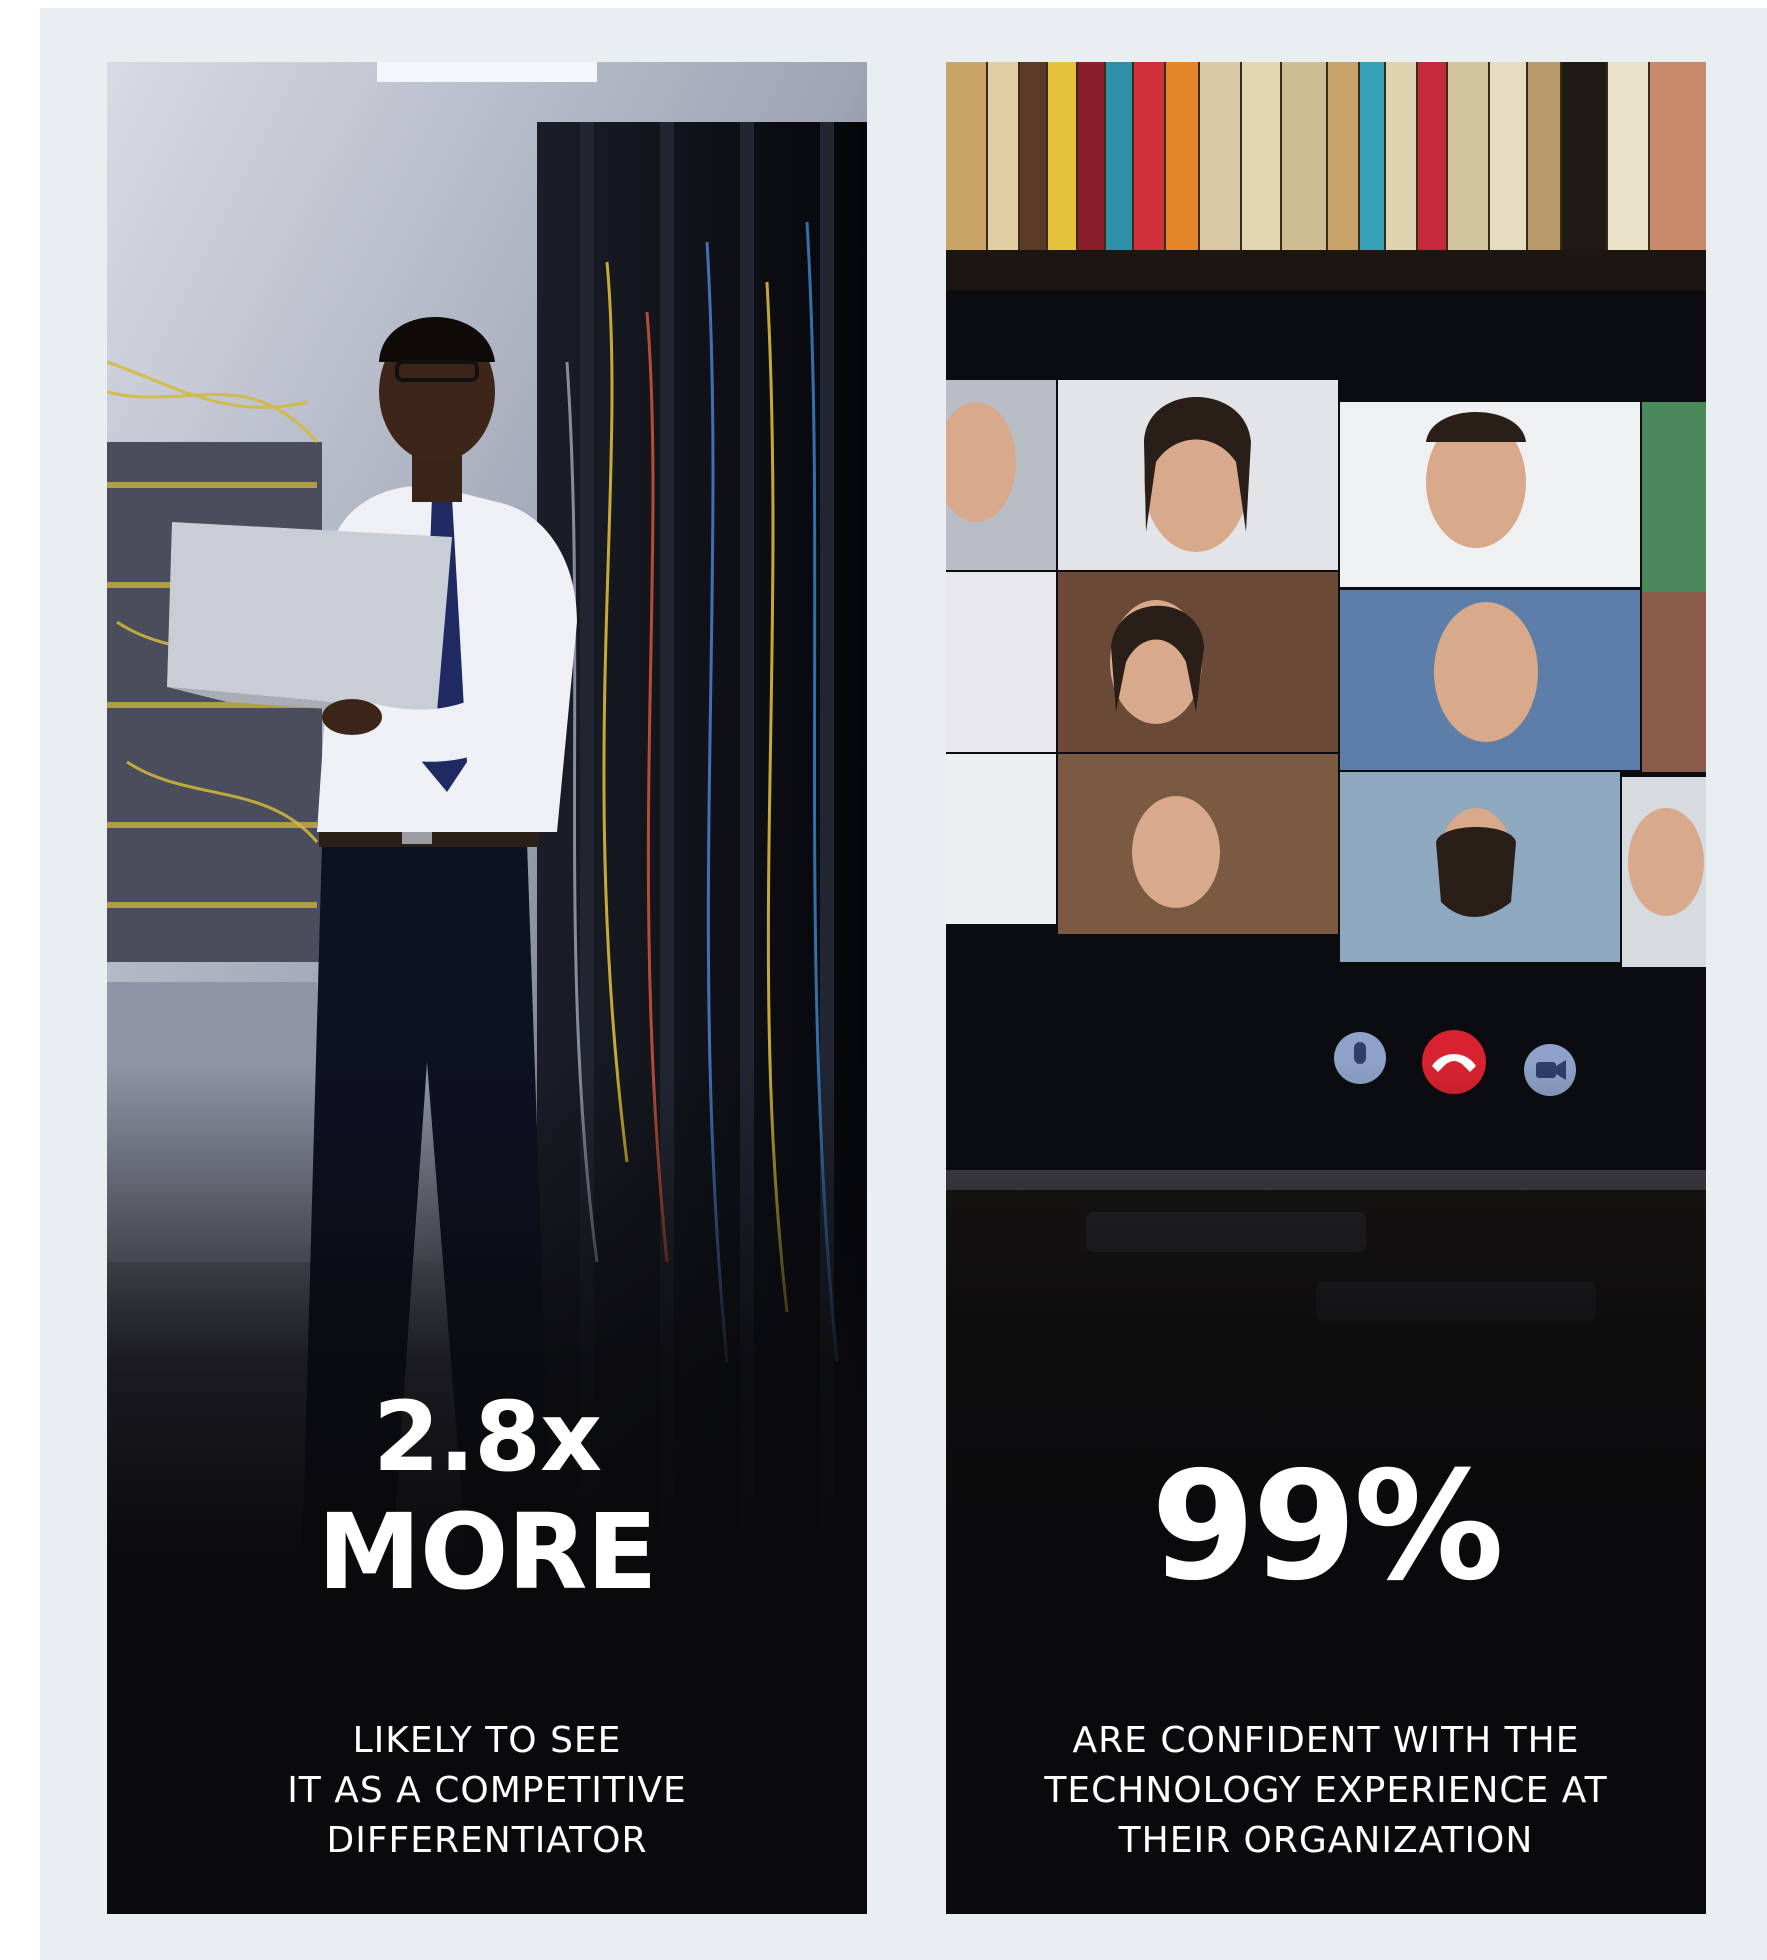 This screenshot has width=1767, height=1960. I want to click on stat-value: 99%, so click(1327, 1527).